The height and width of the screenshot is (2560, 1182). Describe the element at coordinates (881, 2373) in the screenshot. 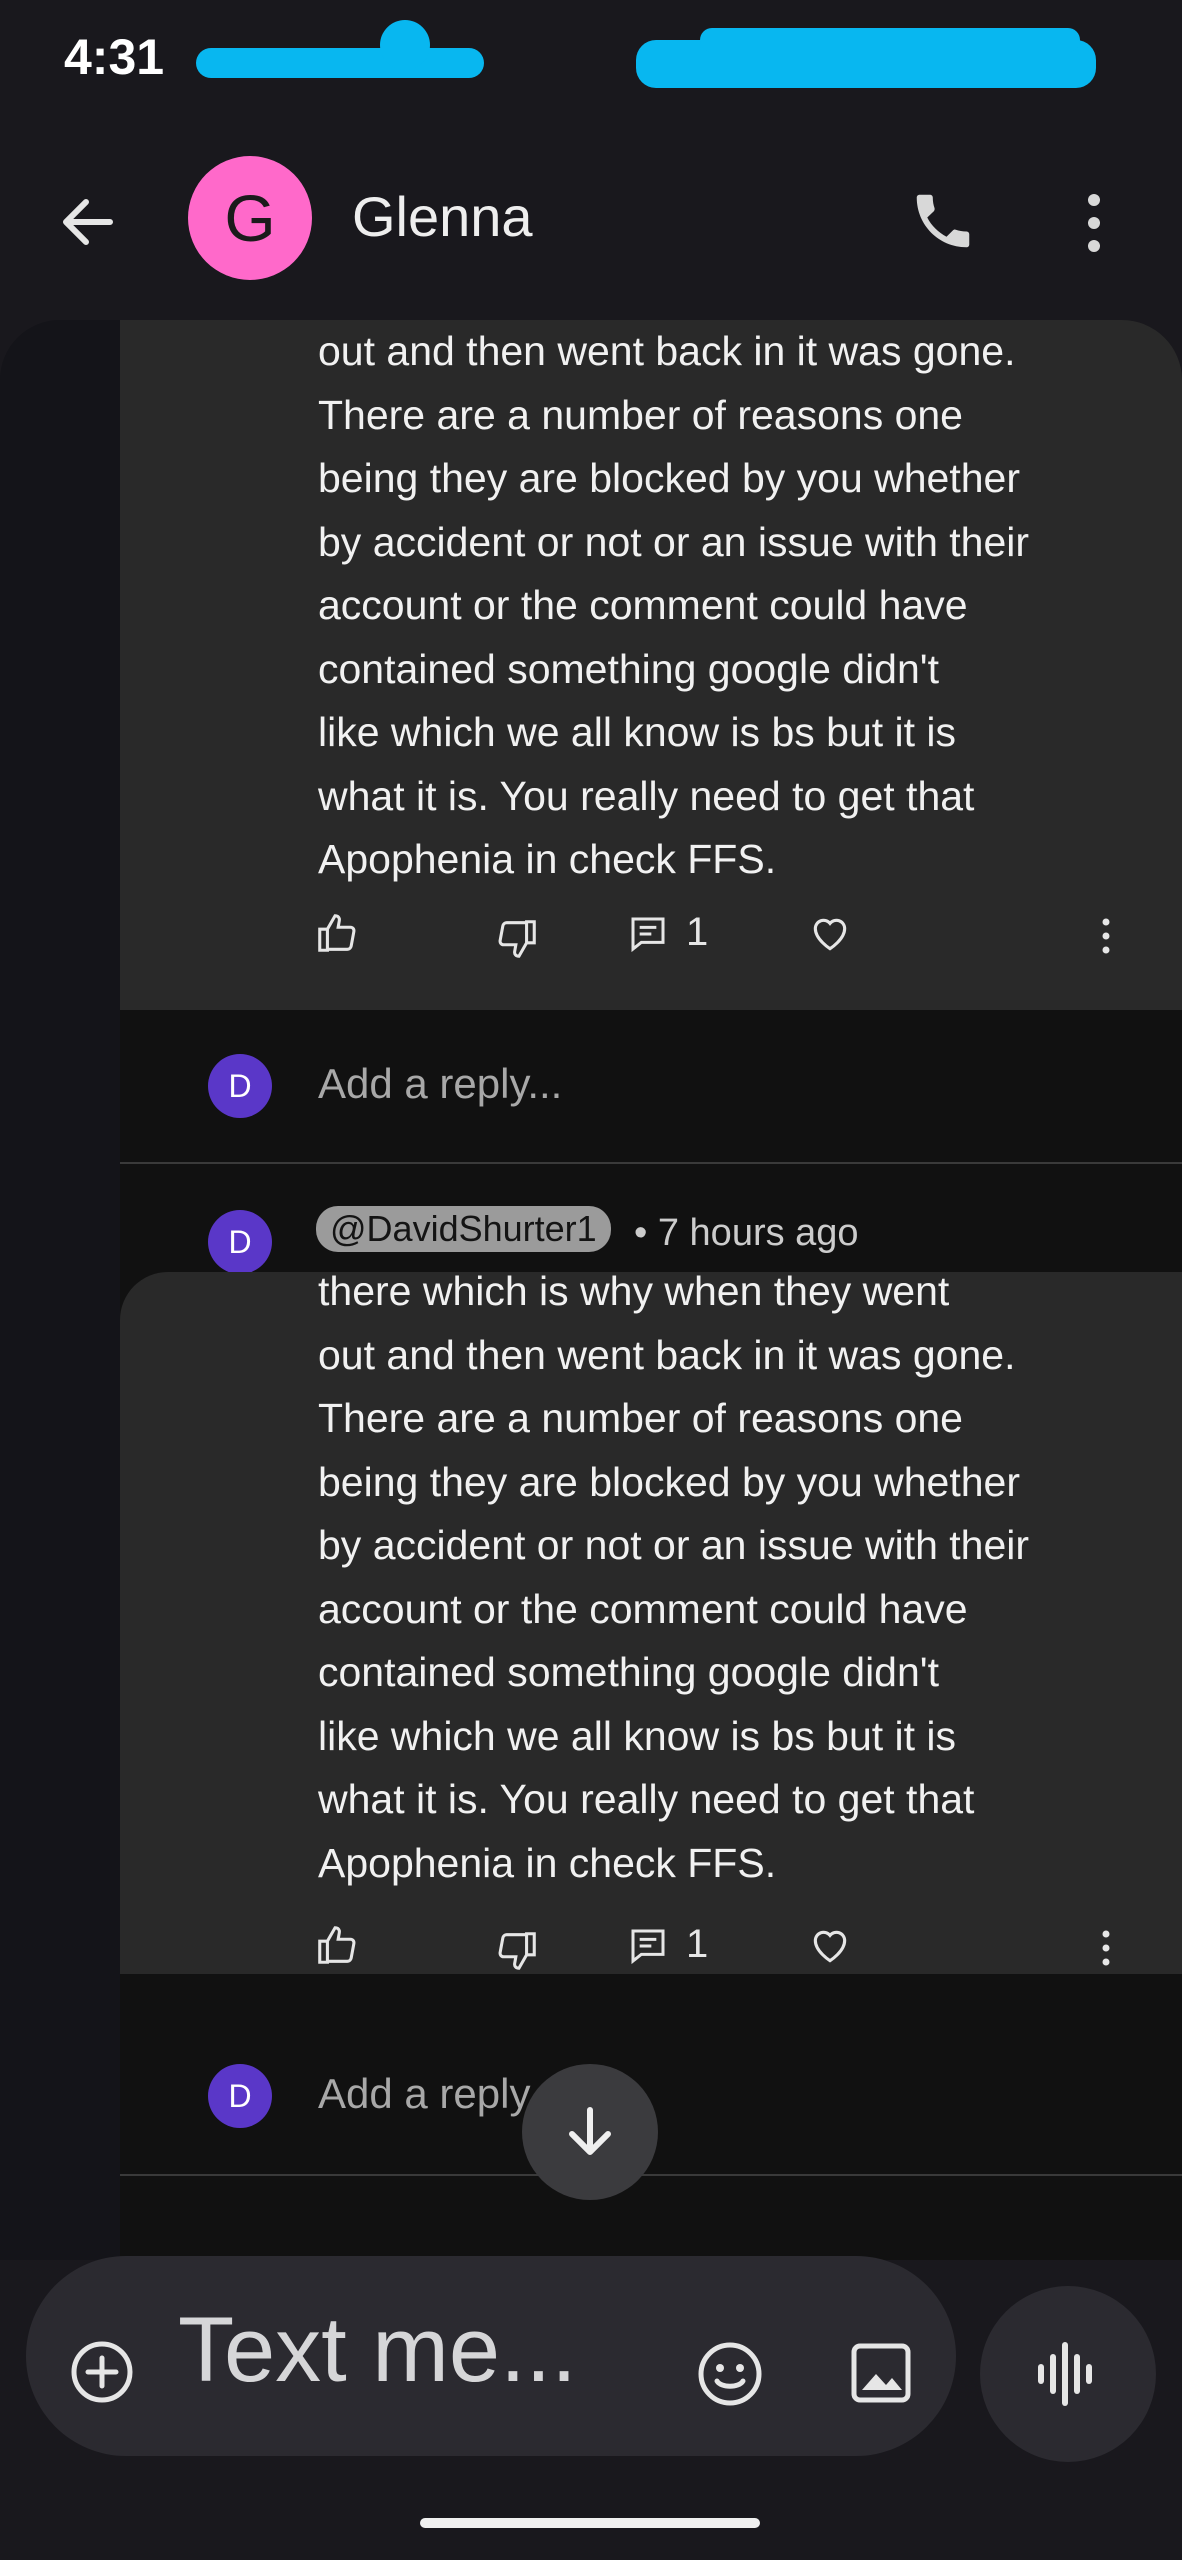

I see `gallery-icon` at that location.